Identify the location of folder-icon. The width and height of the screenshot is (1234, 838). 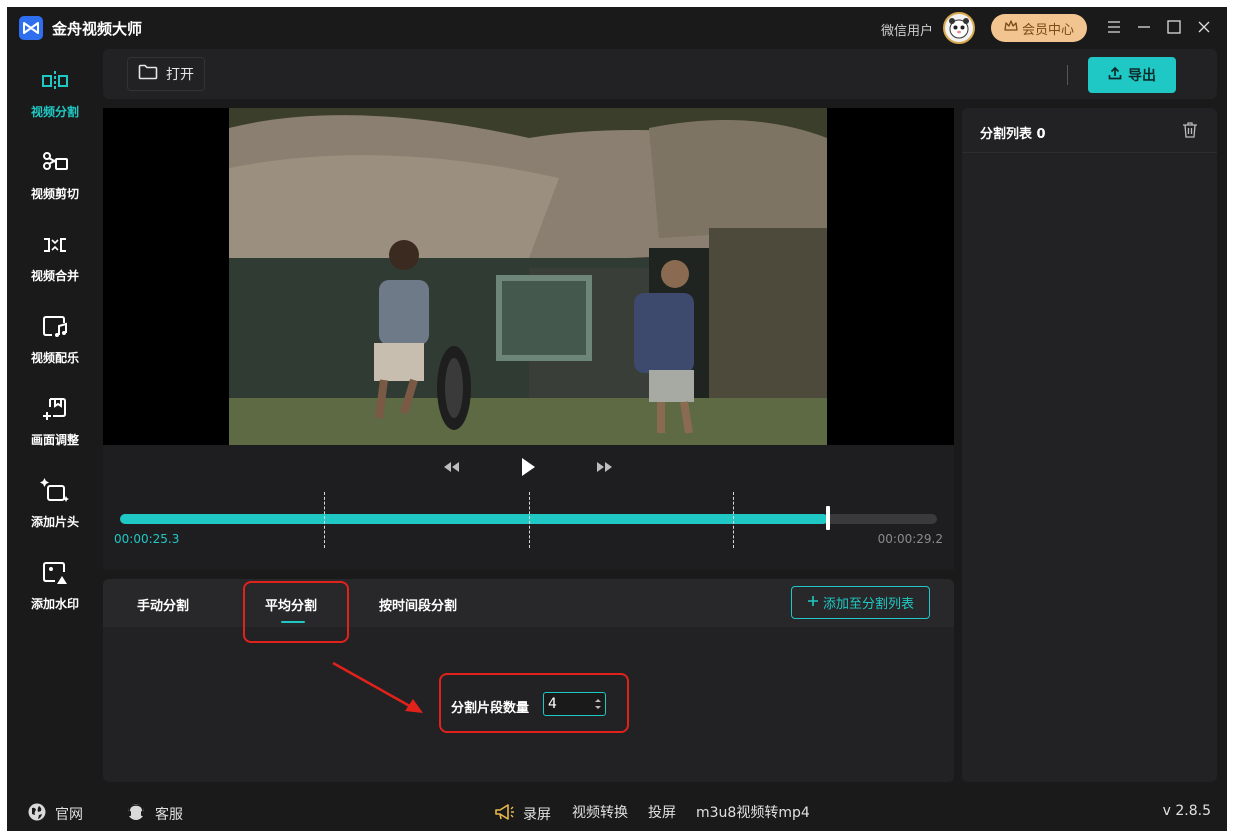
(148, 74).